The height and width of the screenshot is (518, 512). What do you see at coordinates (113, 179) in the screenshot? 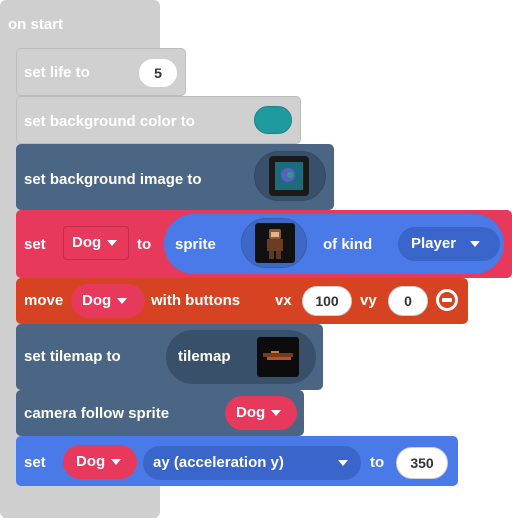
I see `set-background-image-label: set background image to` at bounding box center [113, 179].